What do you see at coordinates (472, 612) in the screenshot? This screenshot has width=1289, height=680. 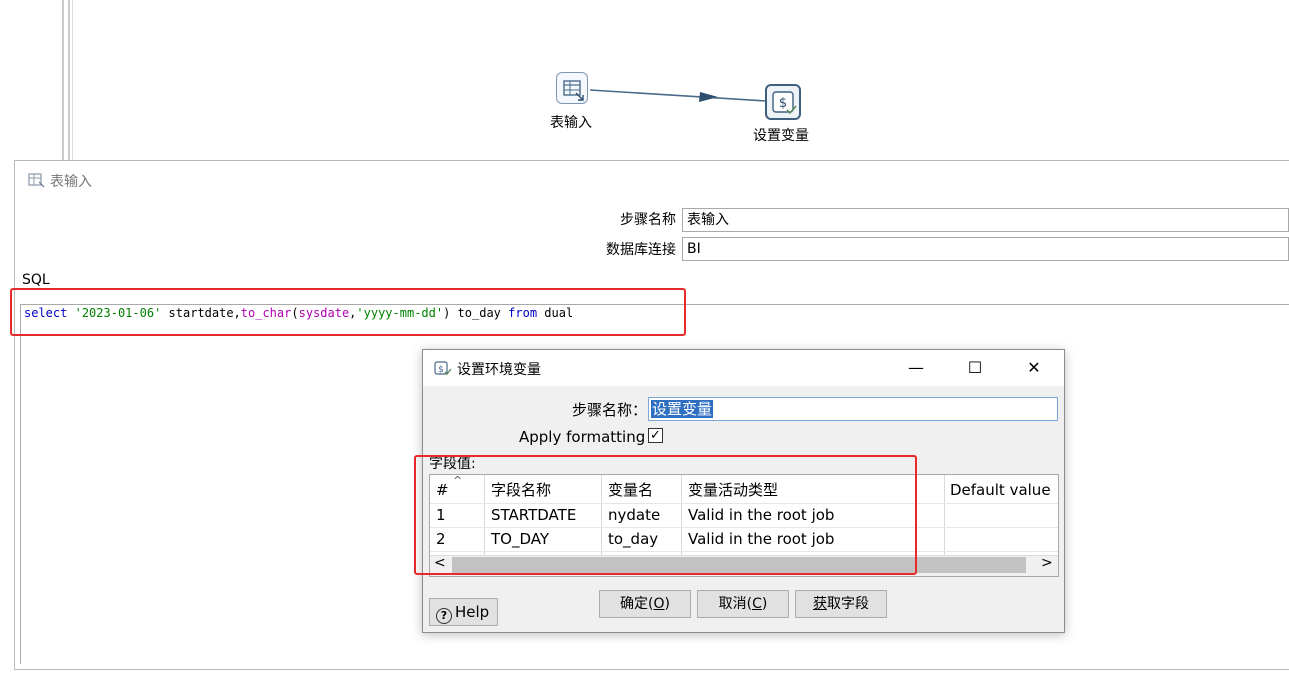 I see `help-label: Help` at bounding box center [472, 612].